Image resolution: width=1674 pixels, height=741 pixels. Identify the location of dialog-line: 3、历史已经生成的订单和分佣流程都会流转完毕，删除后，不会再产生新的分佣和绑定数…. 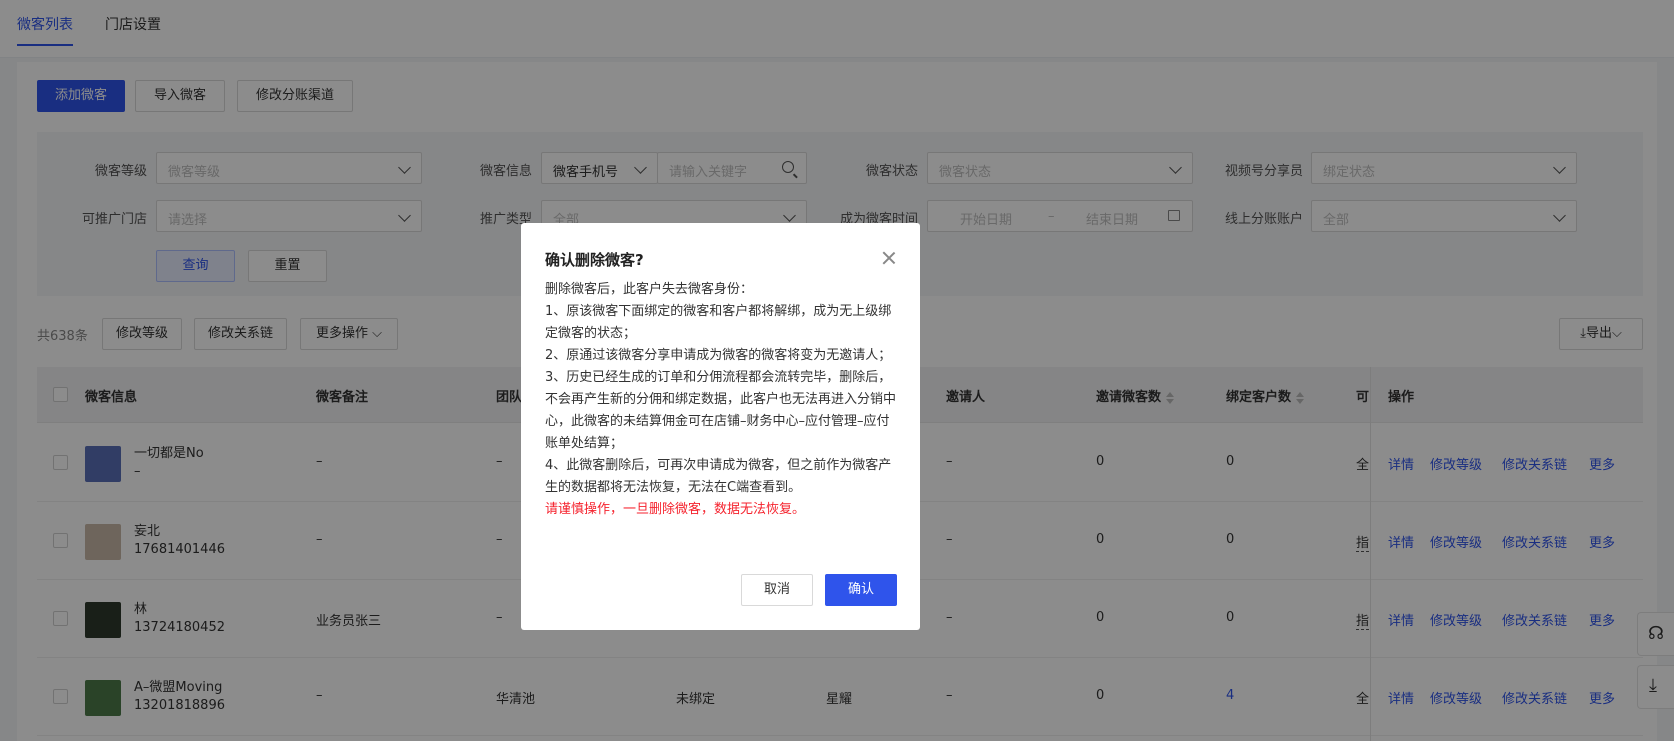
(721, 410).